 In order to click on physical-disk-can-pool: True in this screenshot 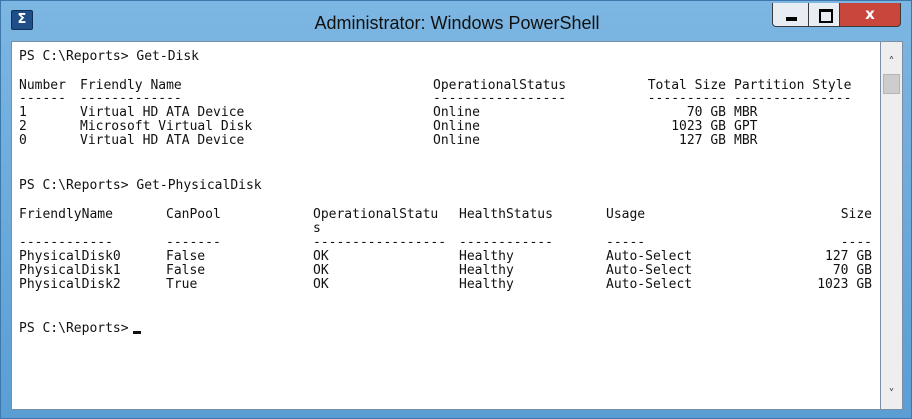, I will do `click(182, 284)`.